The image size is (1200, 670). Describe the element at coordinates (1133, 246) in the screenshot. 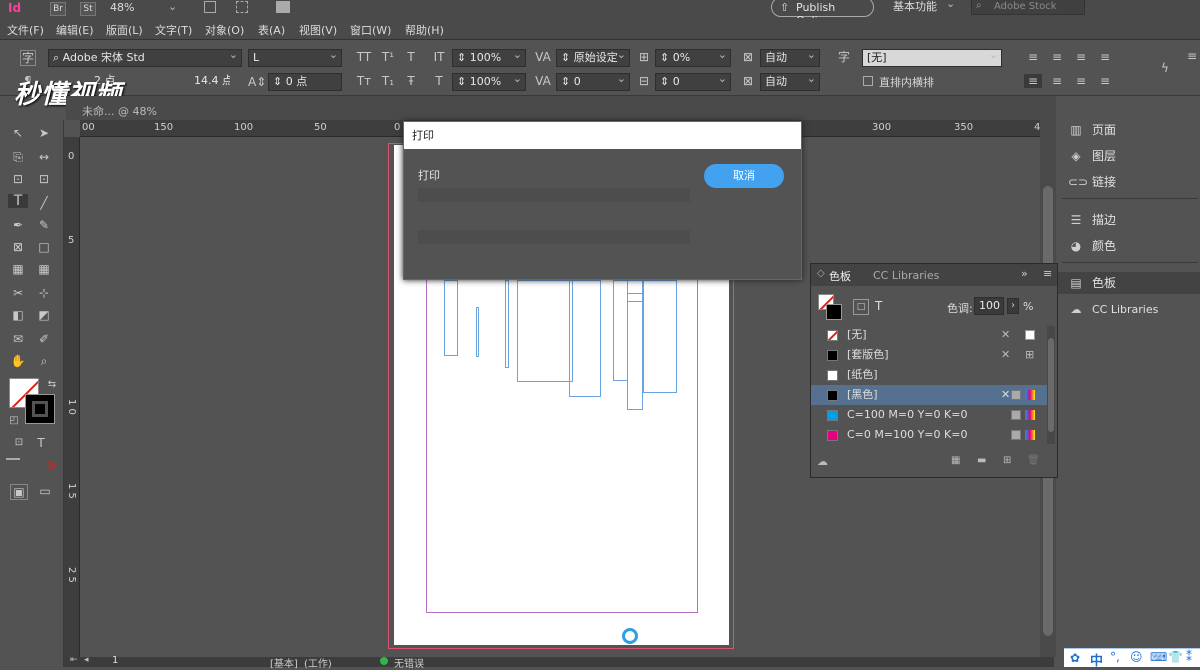

I see `color-panel-button: ◕ 颜色` at that location.